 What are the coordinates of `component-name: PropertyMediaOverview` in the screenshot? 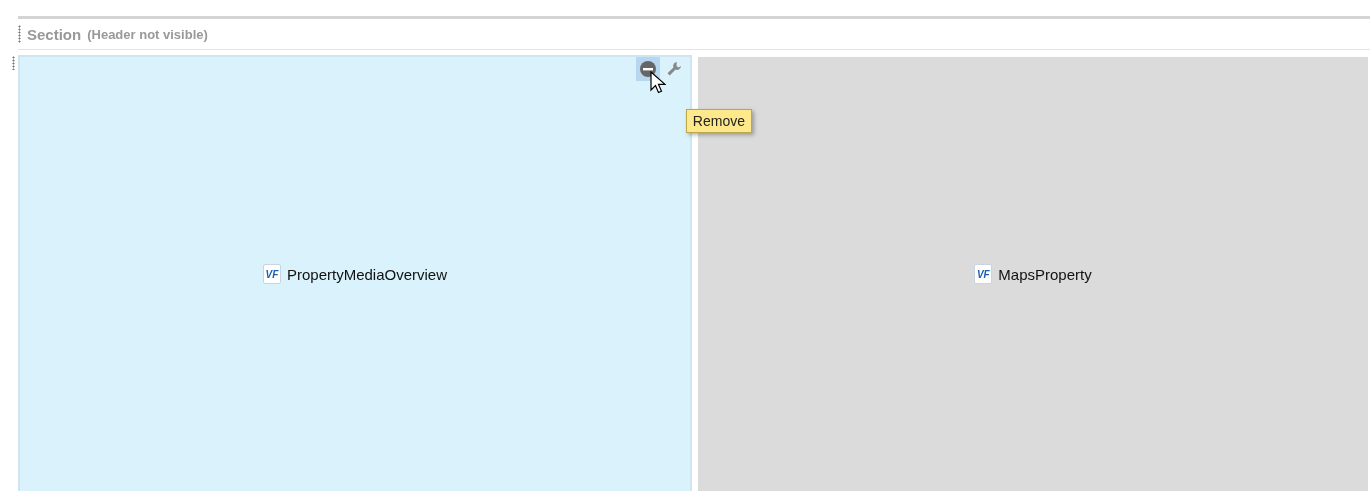 It's located at (367, 274).